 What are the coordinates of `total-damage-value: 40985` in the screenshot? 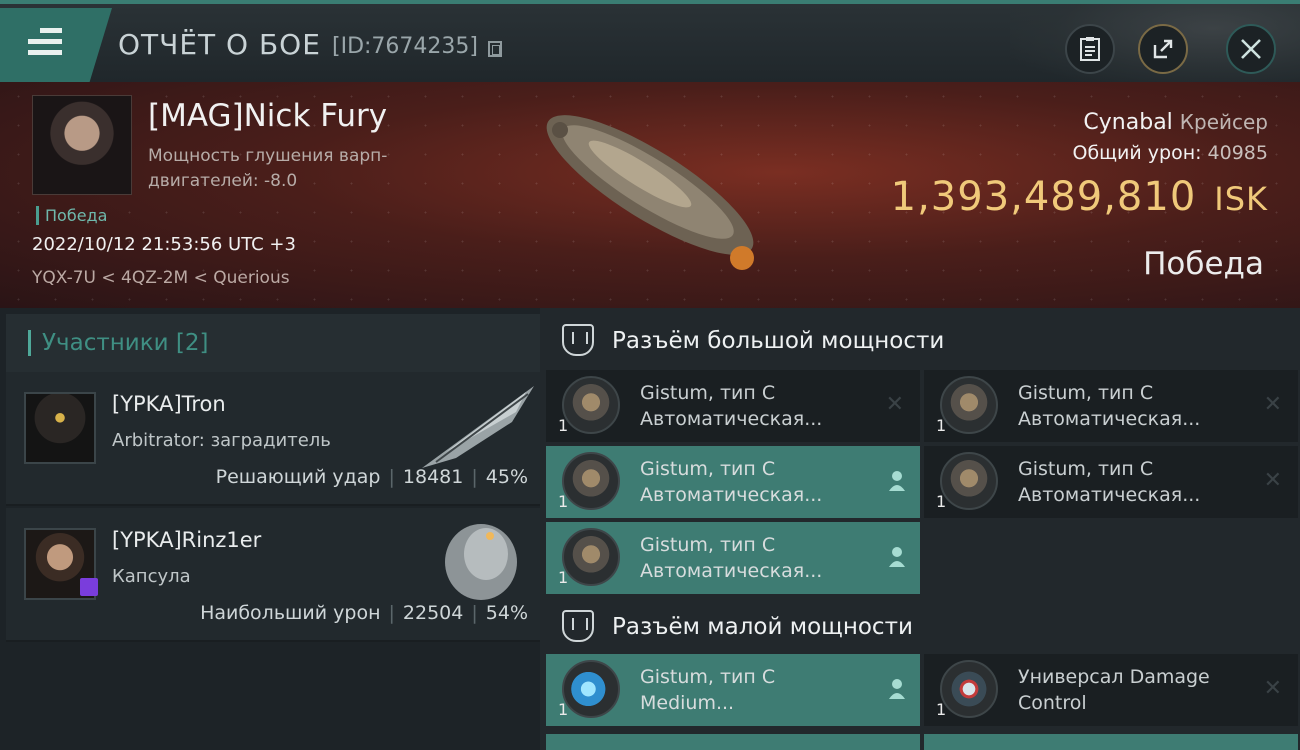 It's located at (1237, 153).